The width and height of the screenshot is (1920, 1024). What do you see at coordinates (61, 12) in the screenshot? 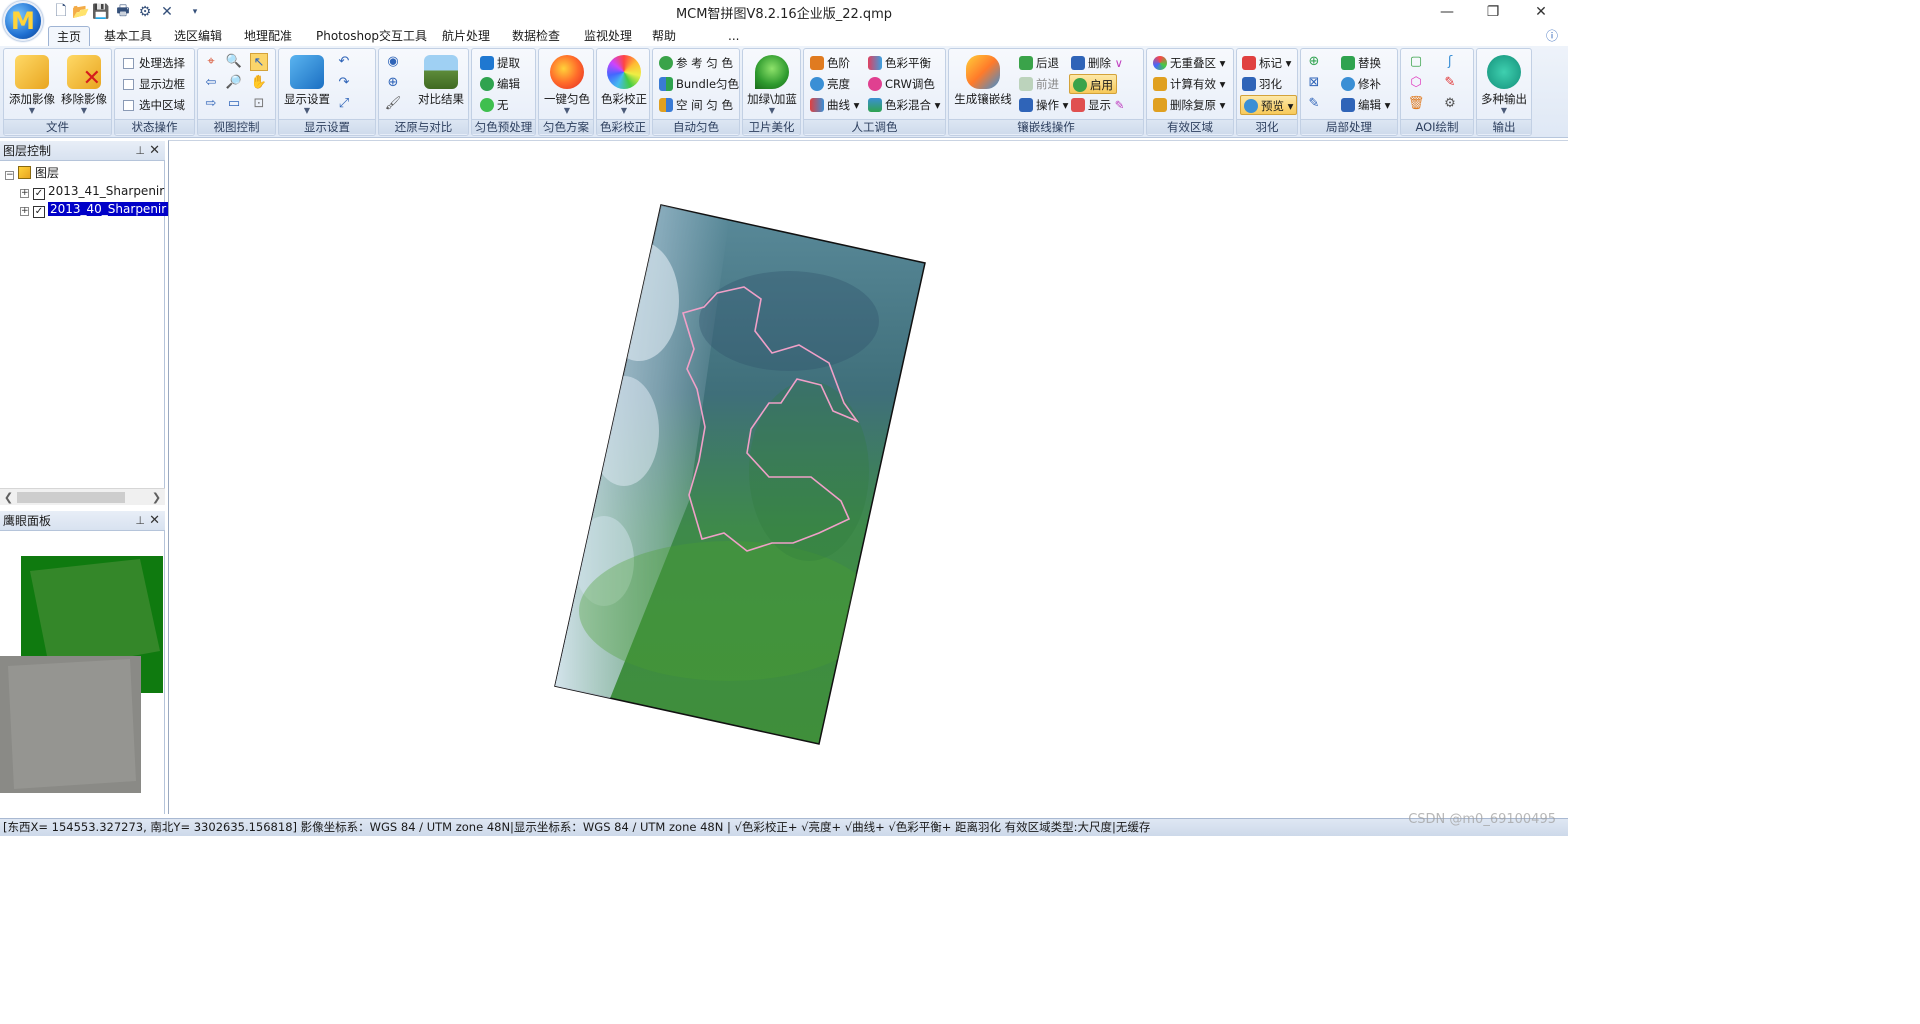
I see `new-file-icon: 🗋` at bounding box center [61, 12].